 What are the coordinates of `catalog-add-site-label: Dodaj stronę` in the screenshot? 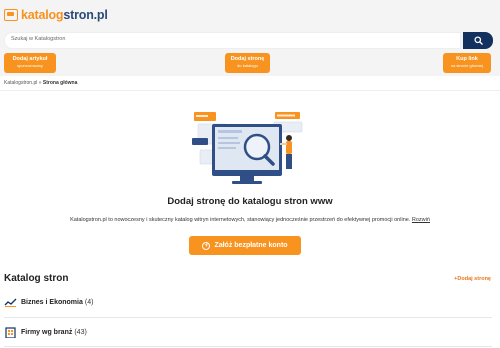 It's located at (474, 279).